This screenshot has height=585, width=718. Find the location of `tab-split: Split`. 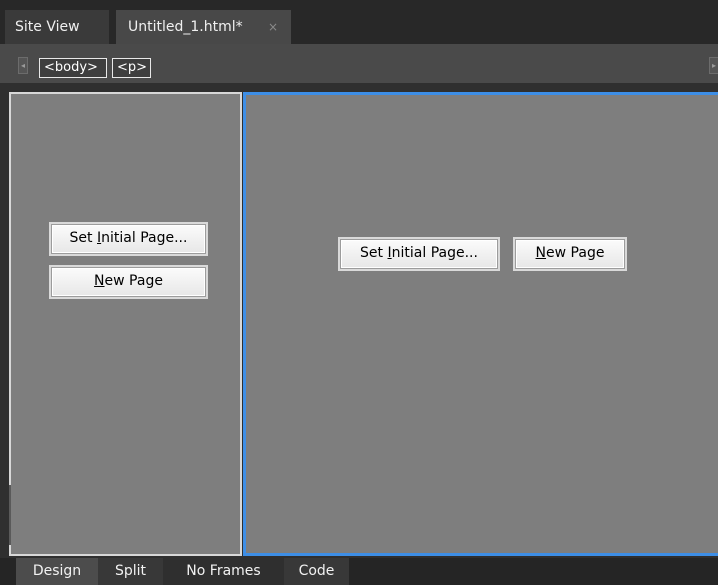

tab-split: Split is located at coordinates (130, 571).